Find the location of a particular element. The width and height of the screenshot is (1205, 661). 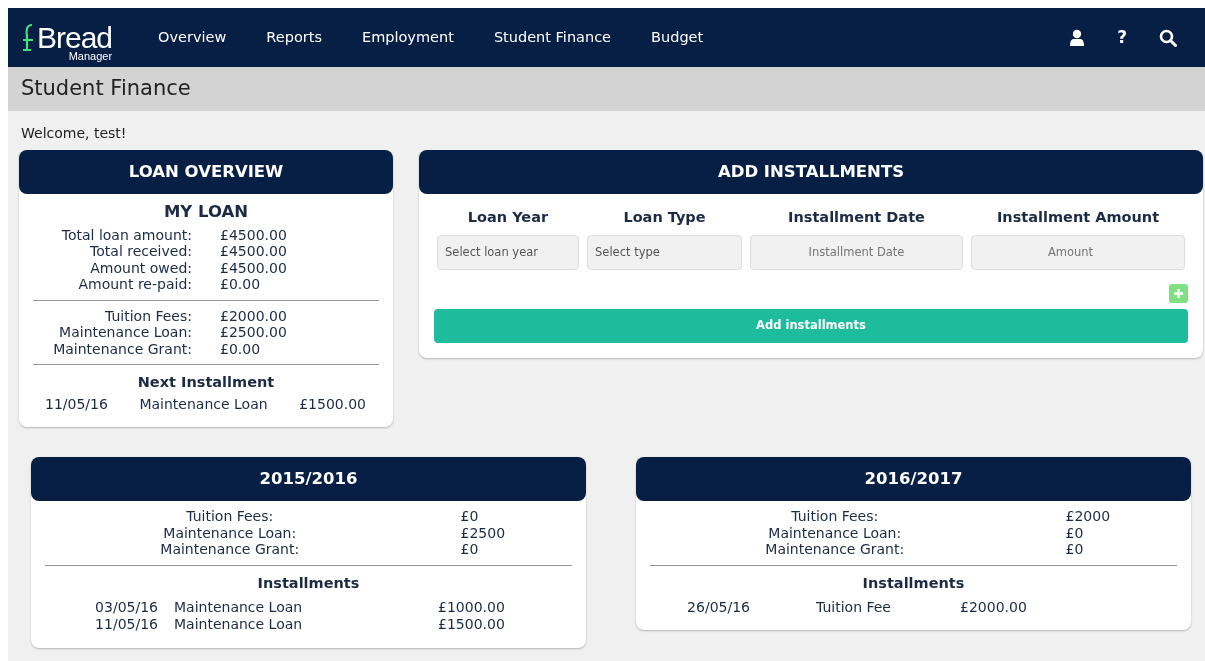

pound-mark-icon is located at coordinates (29, 37).